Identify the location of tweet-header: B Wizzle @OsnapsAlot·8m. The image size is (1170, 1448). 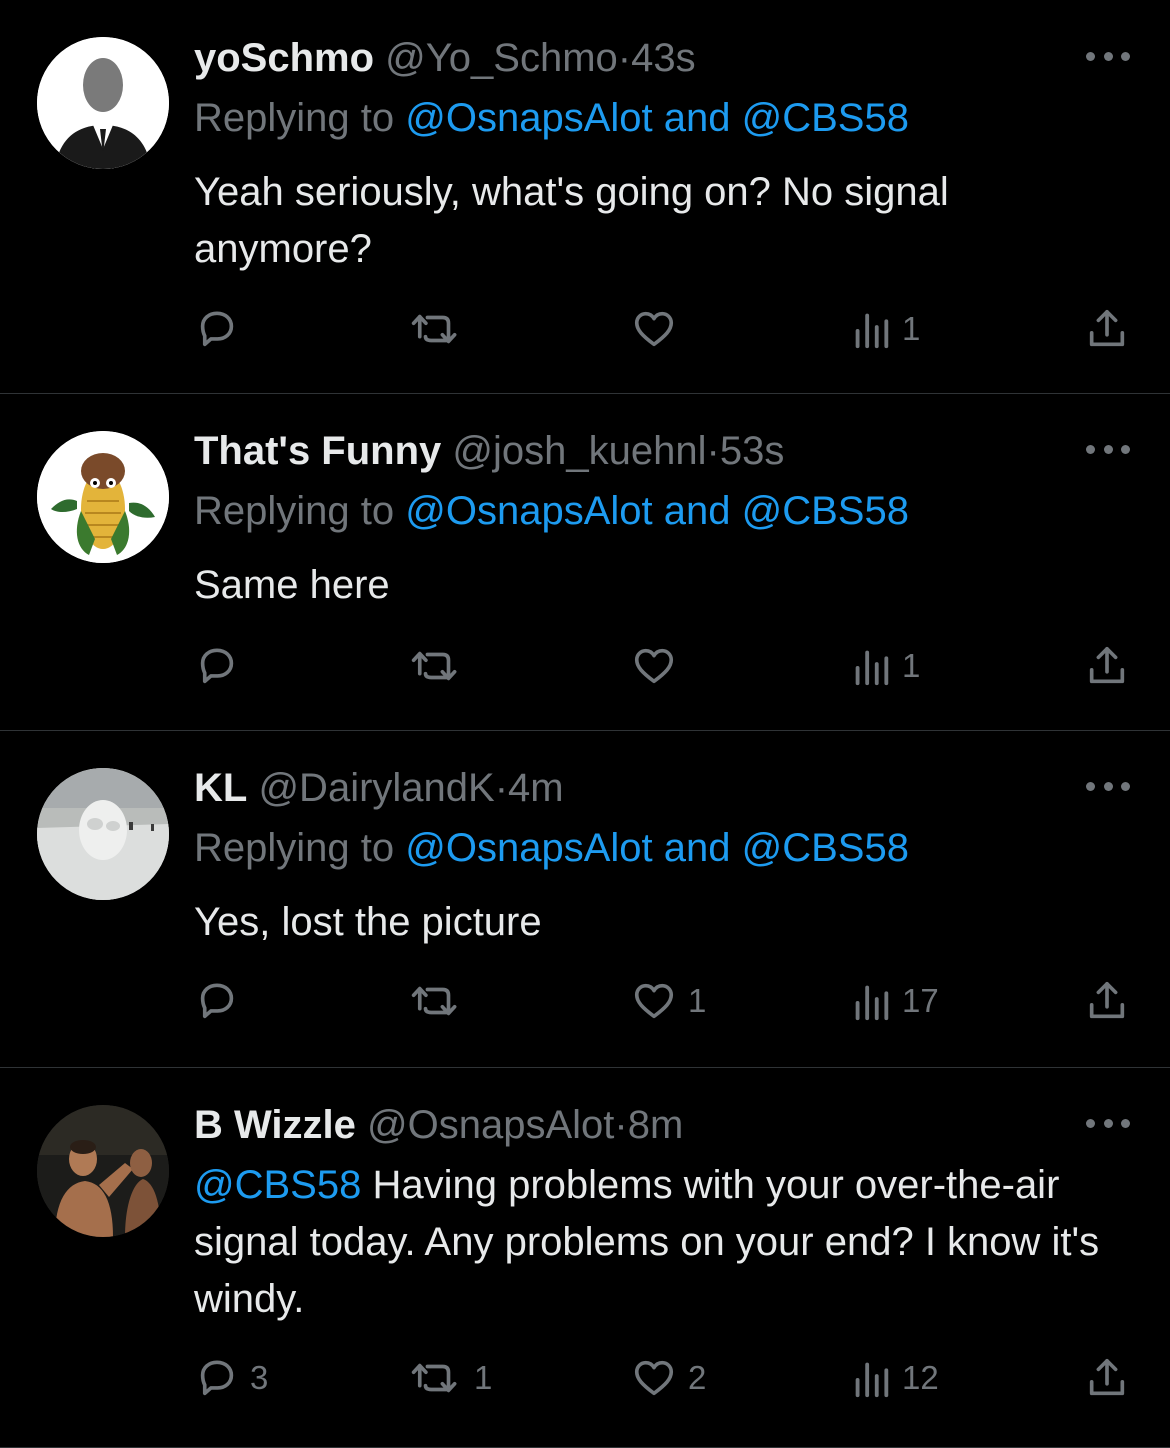
(438, 1125).